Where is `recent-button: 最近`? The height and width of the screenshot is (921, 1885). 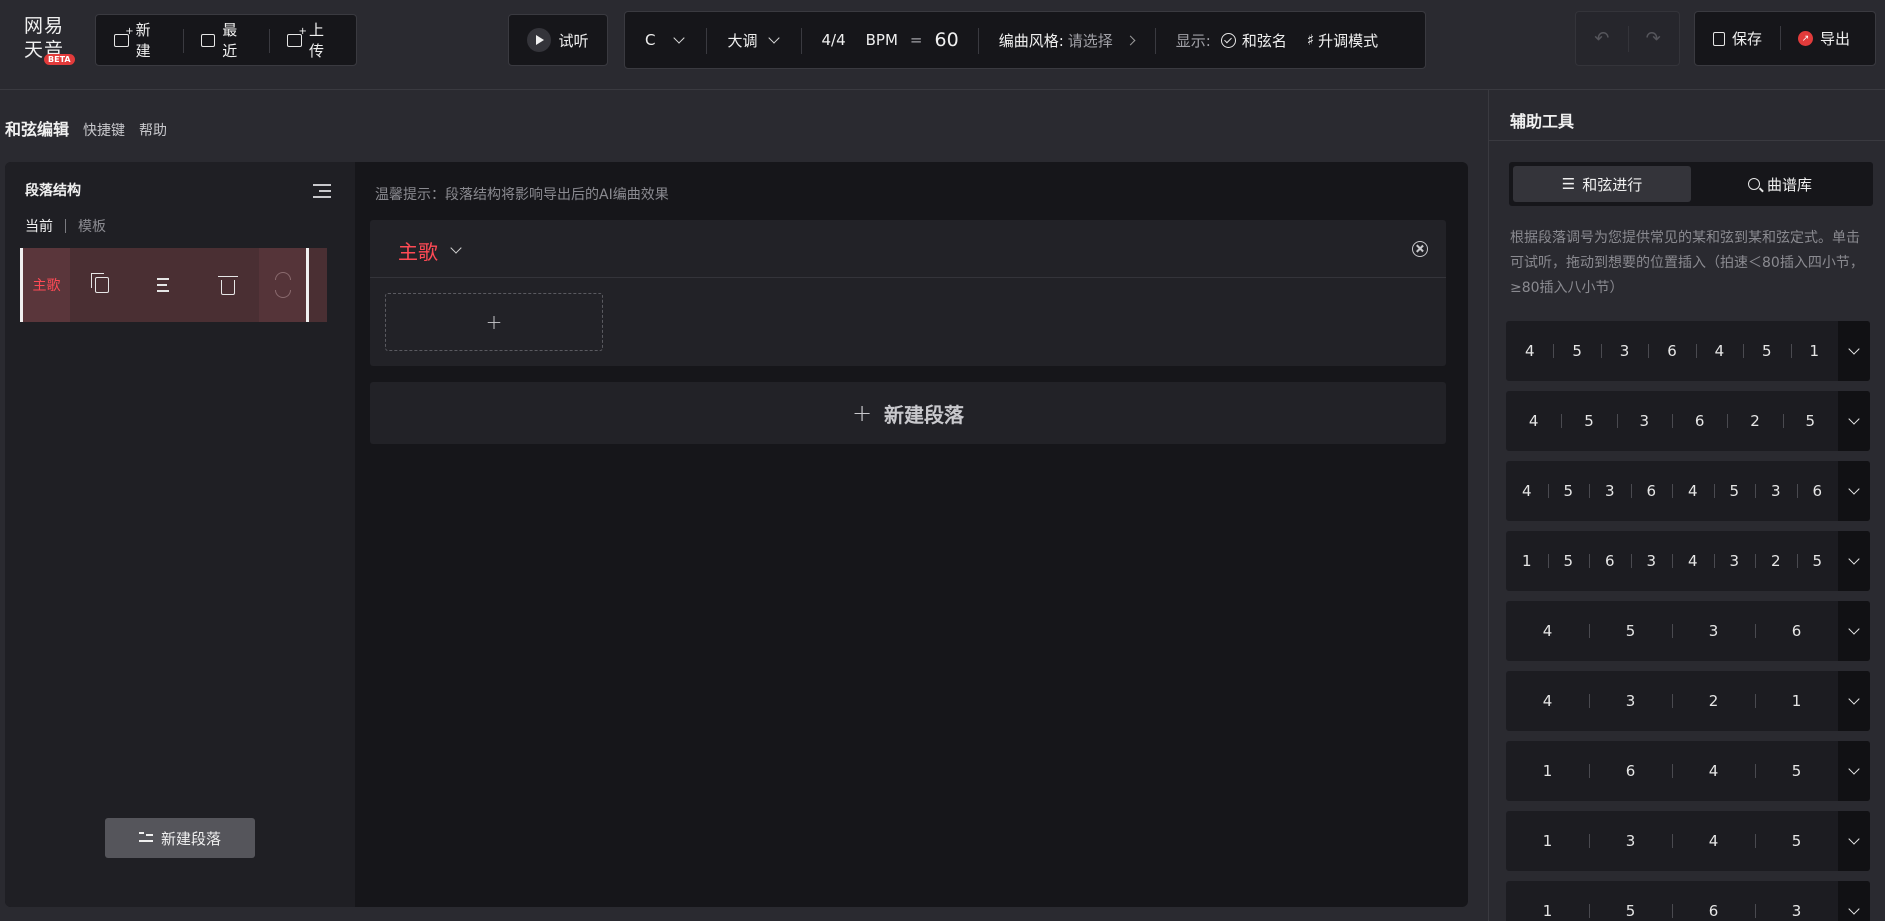 recent-button: 最近 is located at coordinates (226, 40).